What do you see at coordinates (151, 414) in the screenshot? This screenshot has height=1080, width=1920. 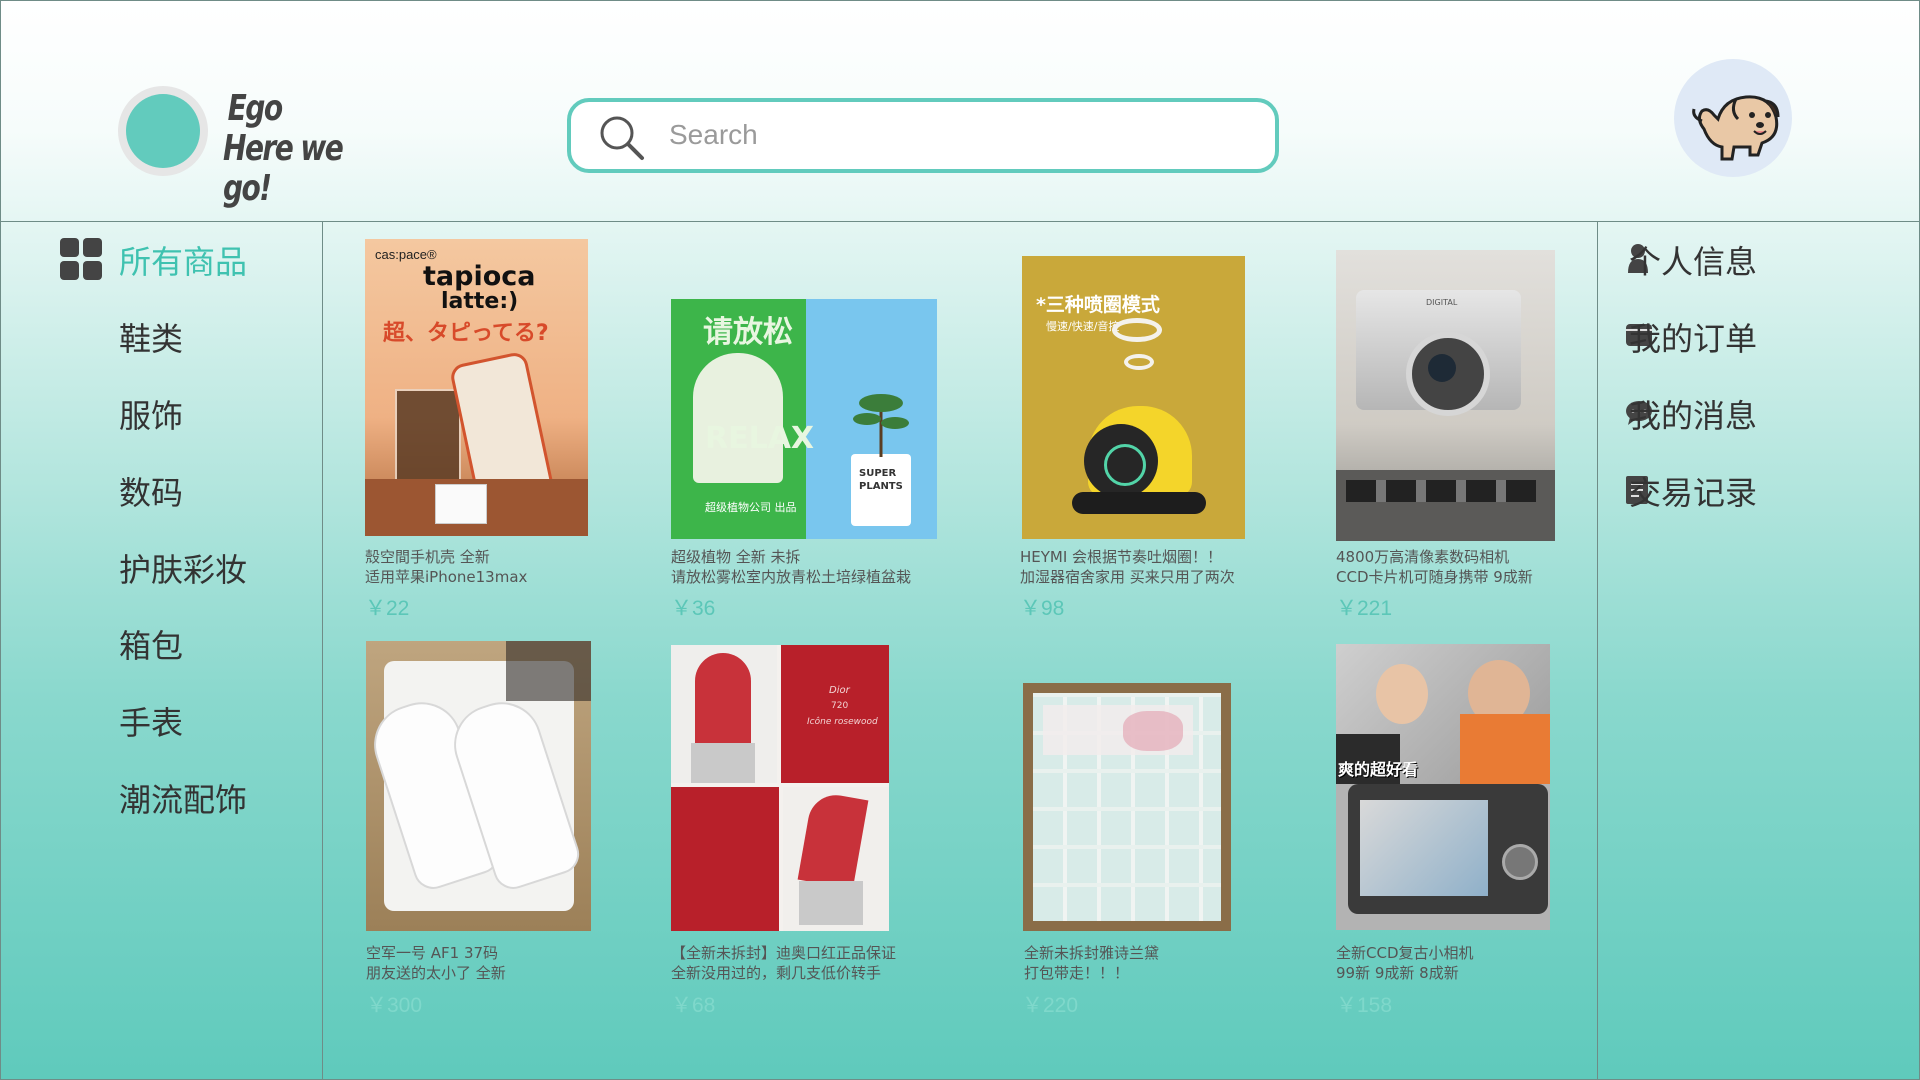 I see `category-clothing: 服饰` at bounding box center [151, 414].